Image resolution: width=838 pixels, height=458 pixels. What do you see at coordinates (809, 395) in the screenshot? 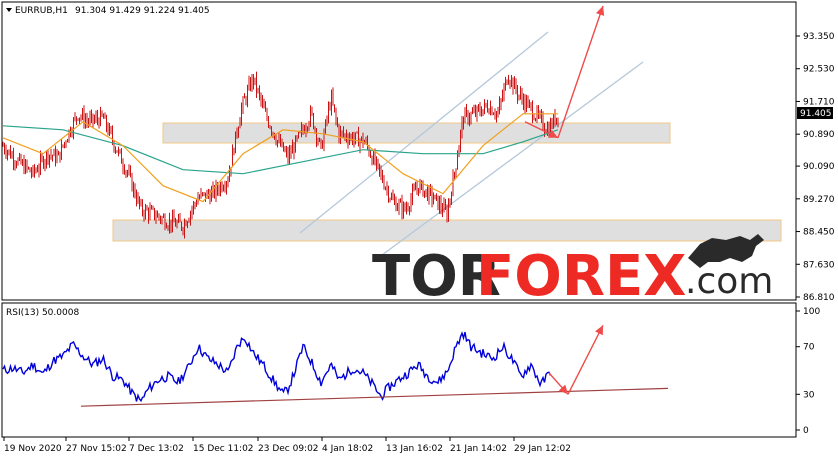
I see `rsi-tick-label: 30` at bounding box center [809, 395].